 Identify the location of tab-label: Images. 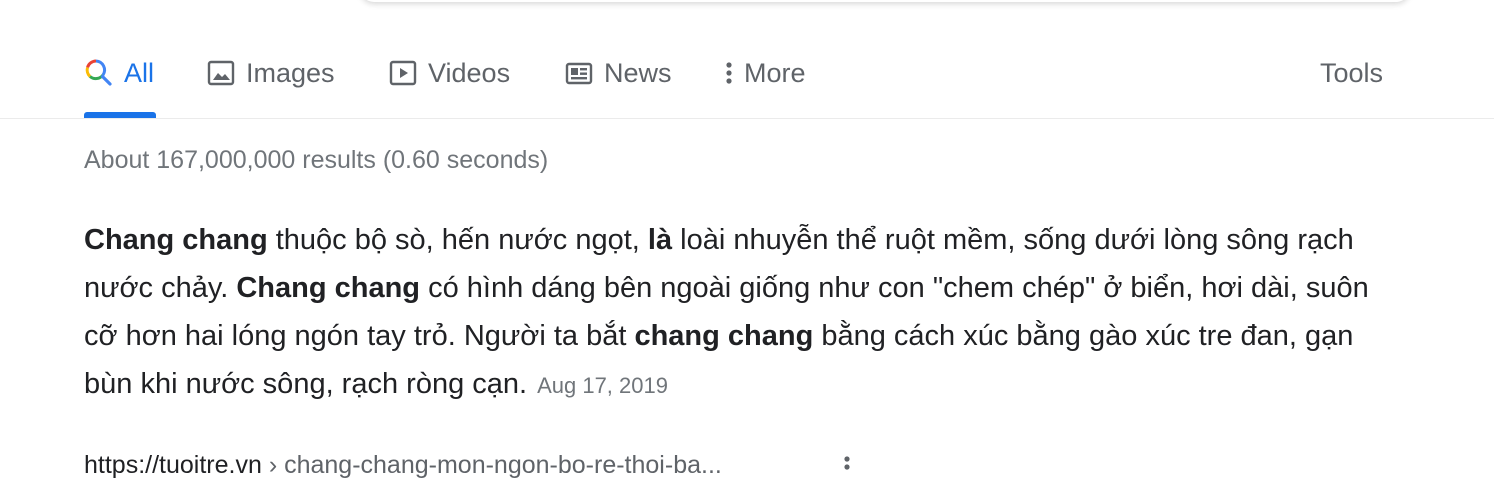
(290, 73).